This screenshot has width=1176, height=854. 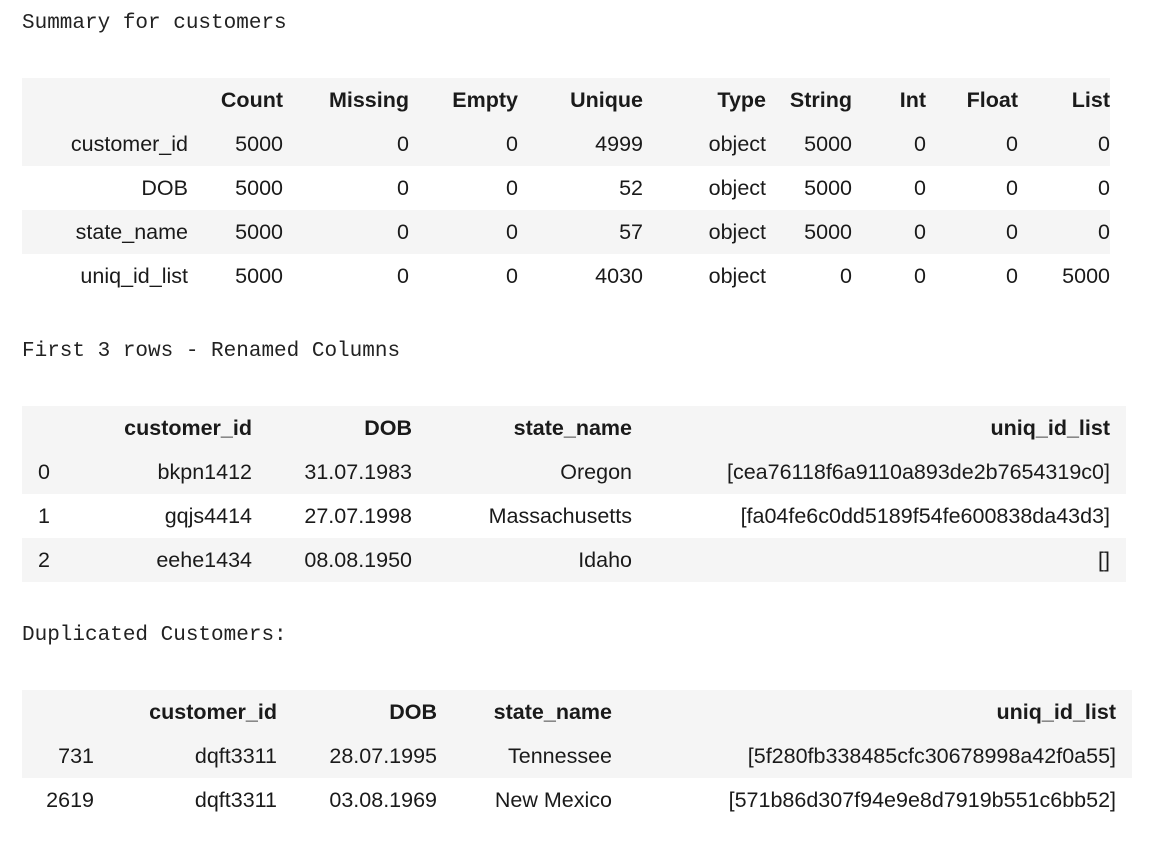 What do you see at coordinates (872, 712) in the screenshot?
I see `duplicates-header-uniq-id-list: uniq_id_list` at bounding box center [872, 712].